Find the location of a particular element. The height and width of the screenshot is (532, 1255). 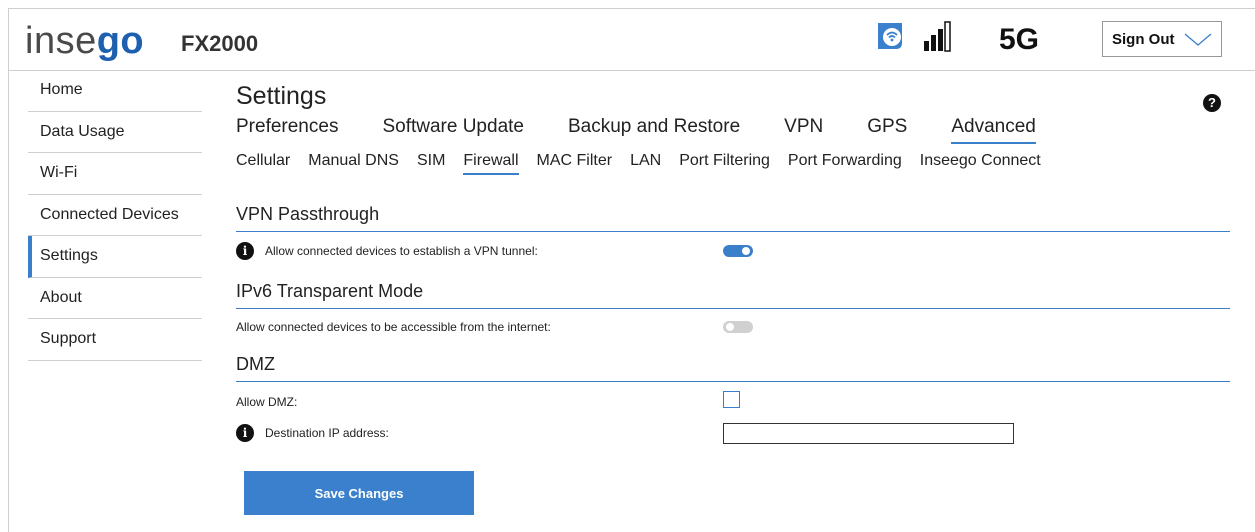

chevron-down-icon is located at coordinates (1198, 39).